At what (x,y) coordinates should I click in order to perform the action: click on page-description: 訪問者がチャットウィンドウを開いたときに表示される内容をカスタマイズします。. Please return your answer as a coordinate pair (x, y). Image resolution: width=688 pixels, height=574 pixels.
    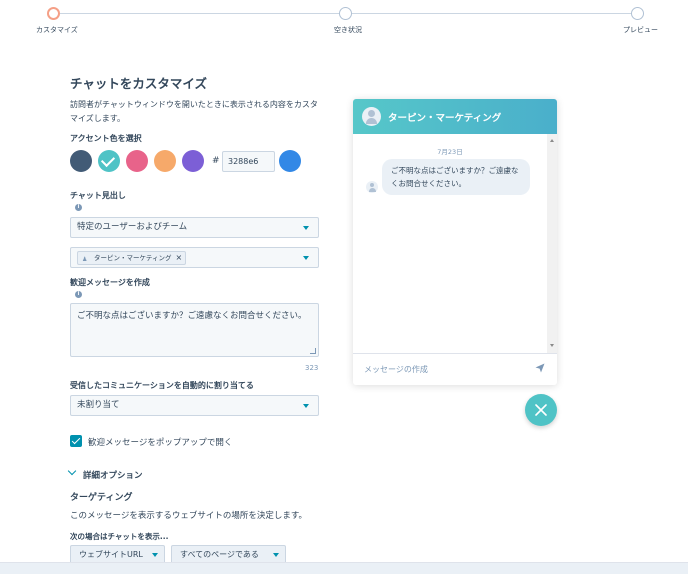
    Looking at the image, I should click on (194, 111).